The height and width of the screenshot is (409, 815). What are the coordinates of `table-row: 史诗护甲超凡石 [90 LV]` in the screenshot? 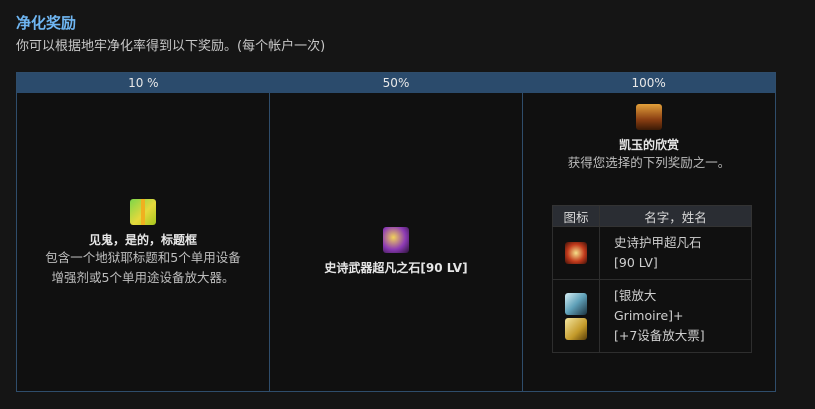 It's located at (652, 253).